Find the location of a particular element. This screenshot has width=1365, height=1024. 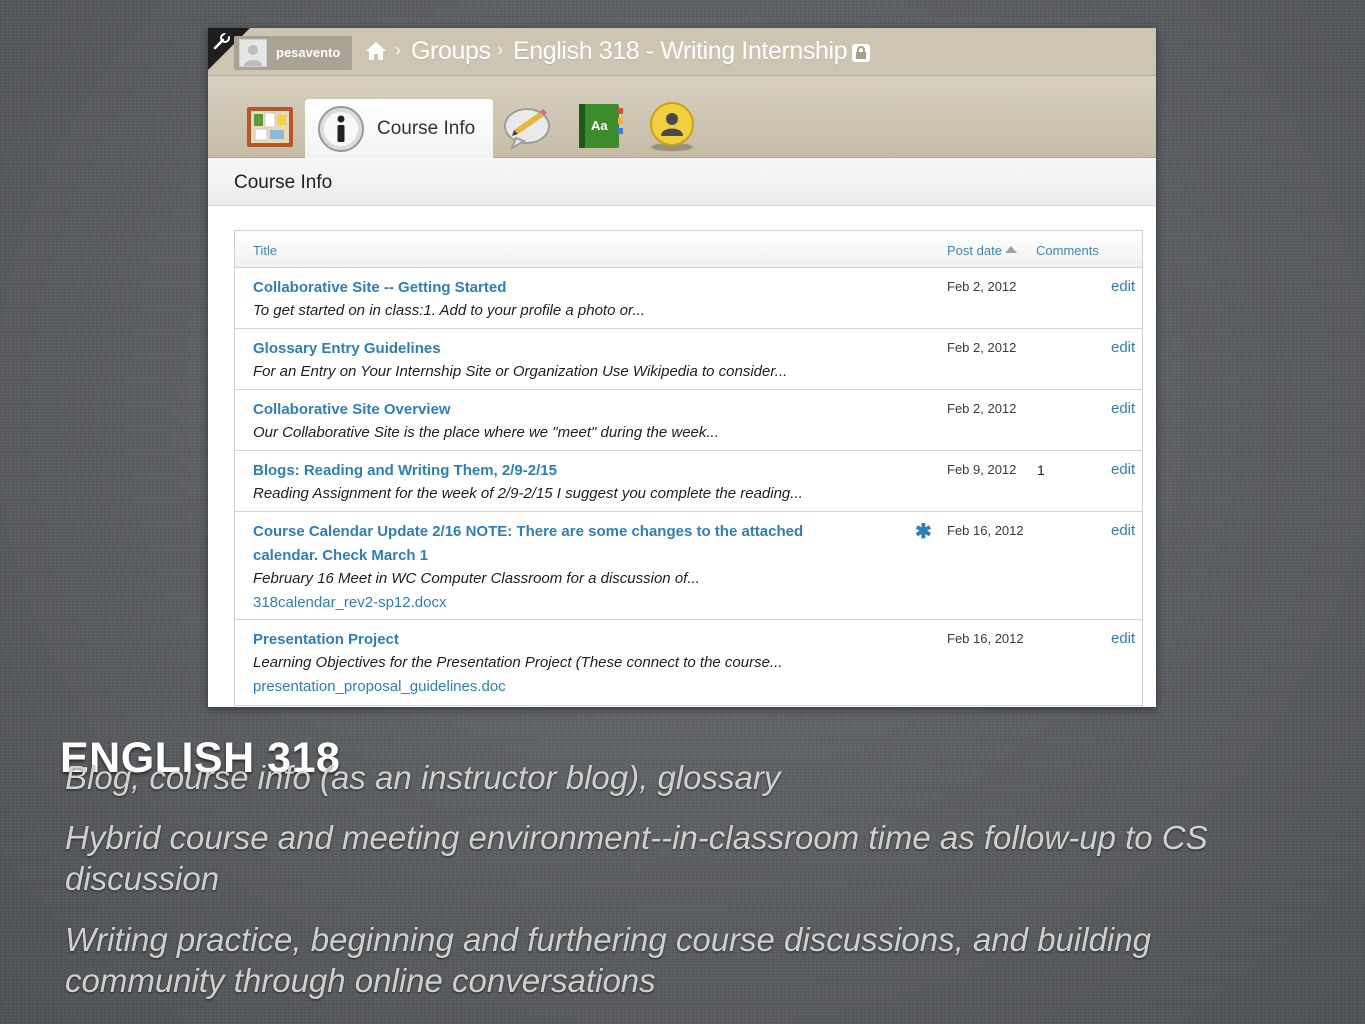

svg-text: Aa is located at coordinates (599, 125).